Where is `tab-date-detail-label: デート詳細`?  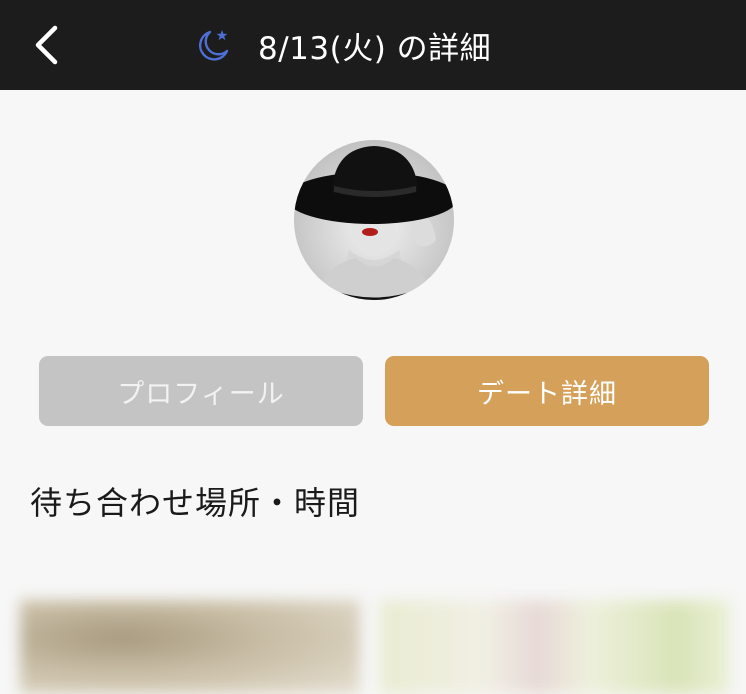 tab-date-detail-label: デート詳細 is located at coordinates (547, 394).